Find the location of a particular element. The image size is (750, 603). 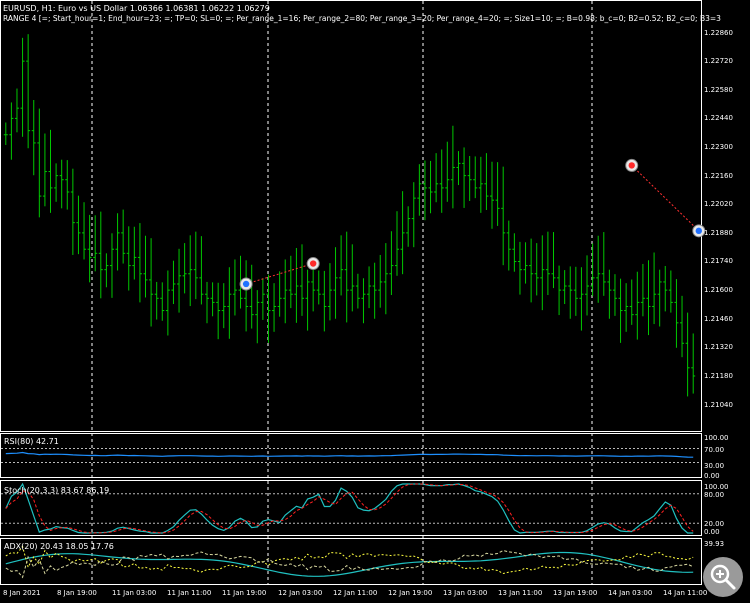

stoch-axis-80: 80.00 is located at coordinates (714, 495).